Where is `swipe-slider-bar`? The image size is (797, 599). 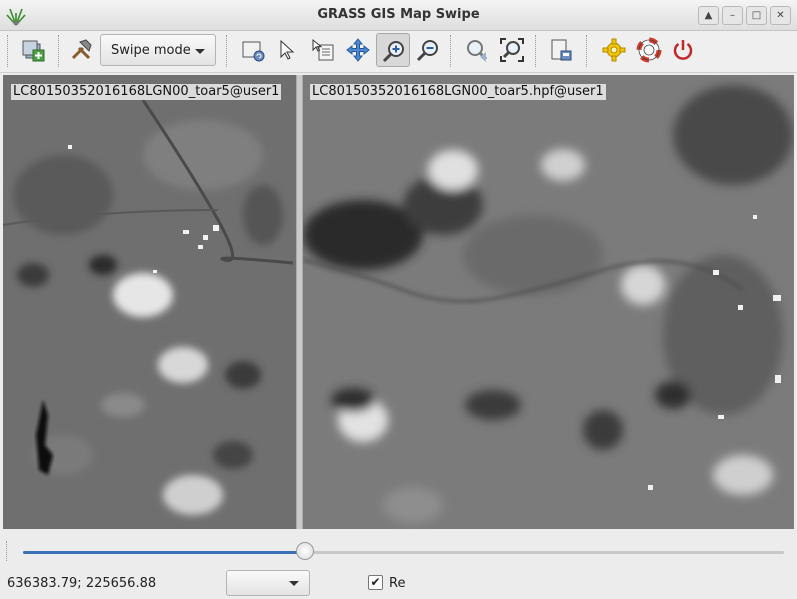 swipe-slider-bar is located at coordinates (398, 552).